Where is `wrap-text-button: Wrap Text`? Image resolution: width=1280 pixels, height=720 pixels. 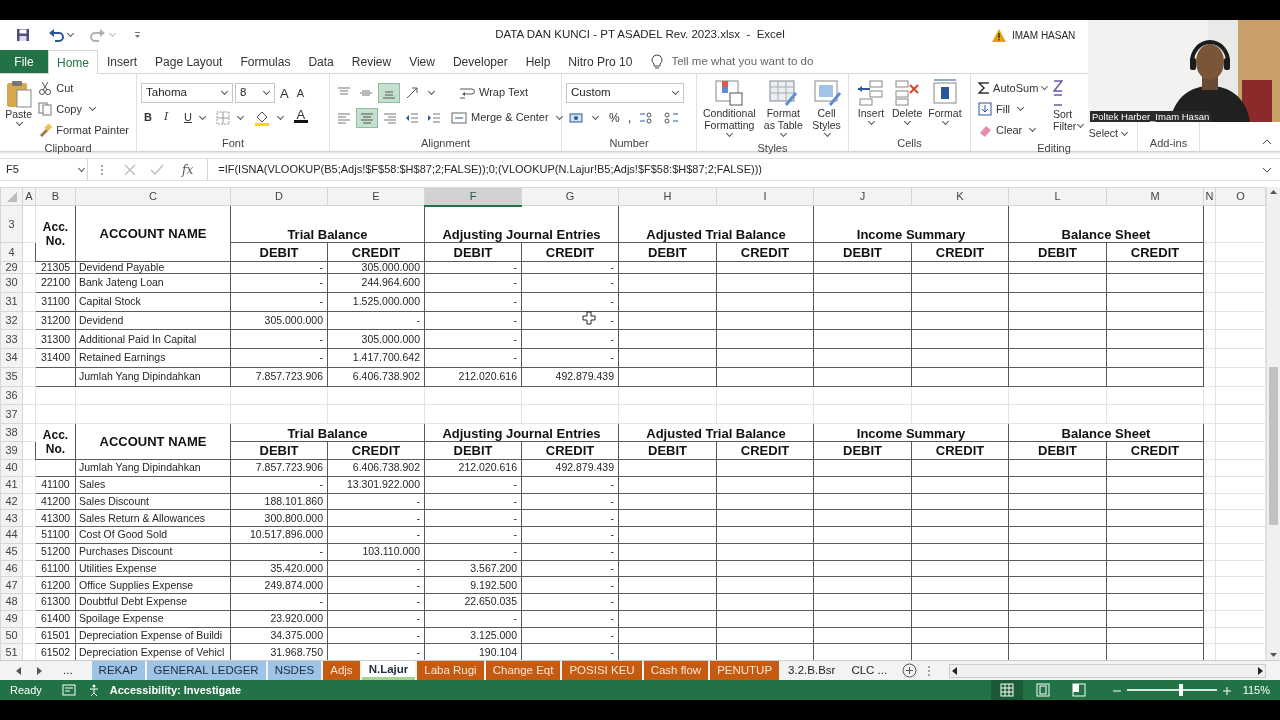
wrap-text-button: Wrap Text is located at coordinates (494, 92).